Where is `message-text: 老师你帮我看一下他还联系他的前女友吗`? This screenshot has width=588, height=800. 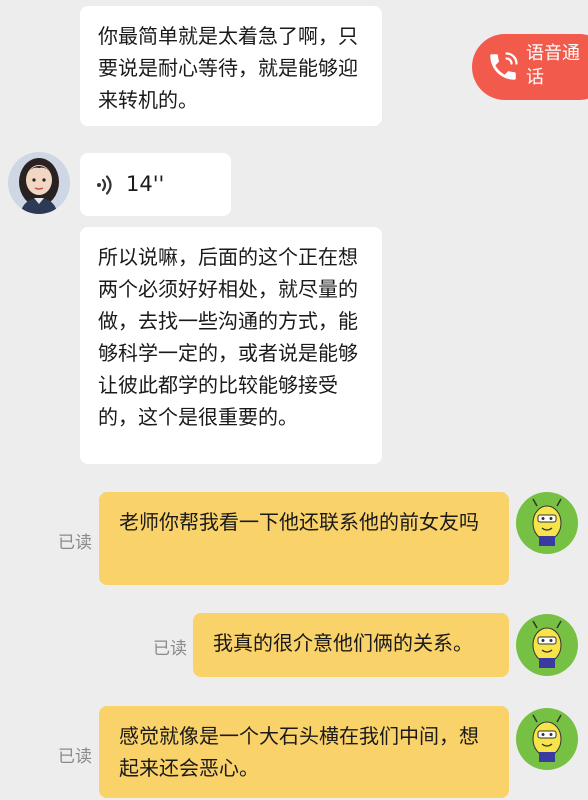
message-text: 老师你帮我看一下他还联系他的前女友吗 is located at coordinates (299, 522).